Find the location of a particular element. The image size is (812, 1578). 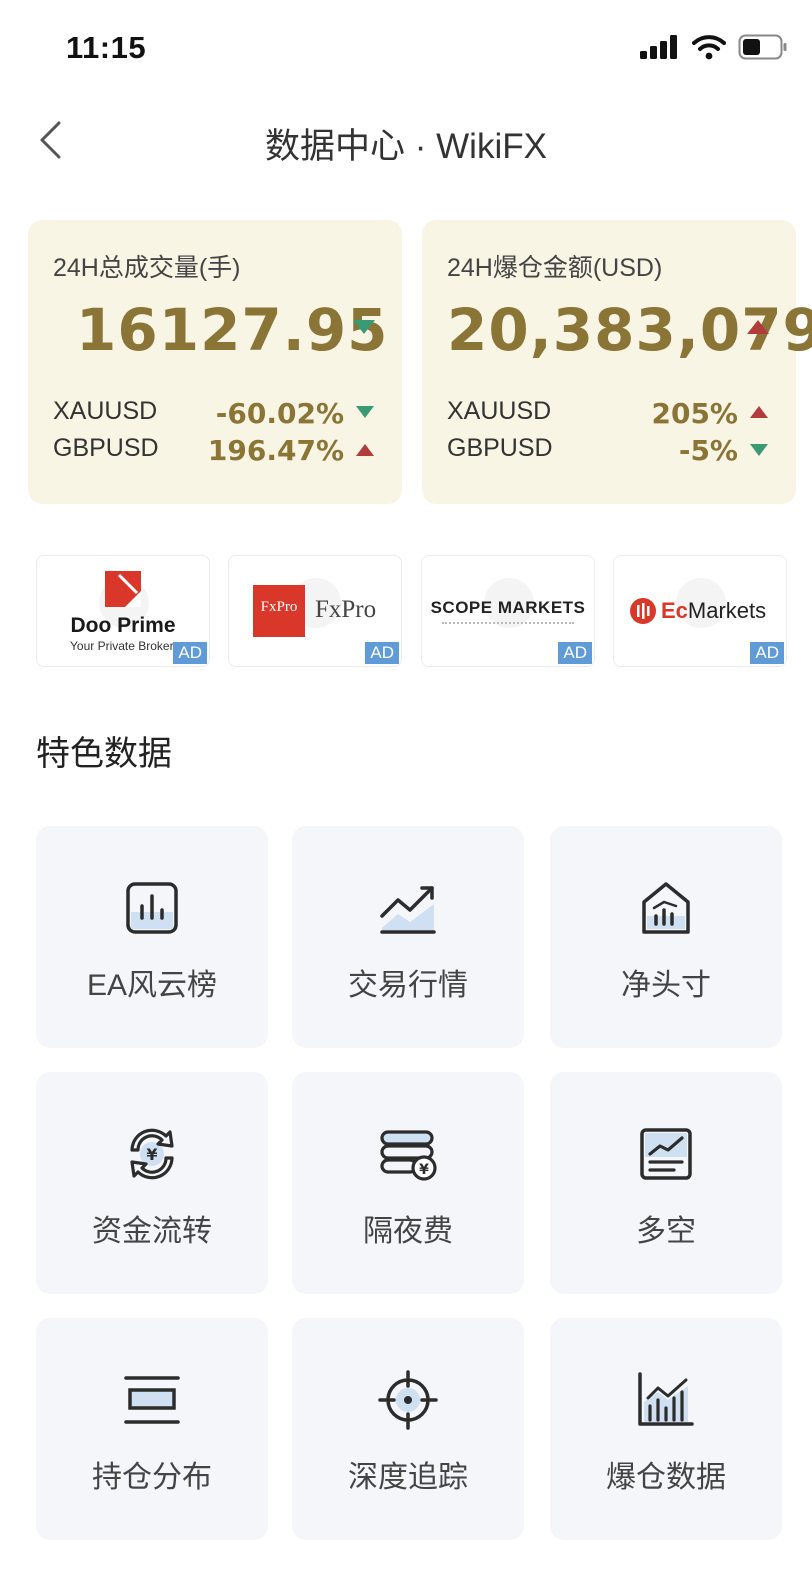

feature-market-quotes: 交易行情 is located at coordinates (408, 937).